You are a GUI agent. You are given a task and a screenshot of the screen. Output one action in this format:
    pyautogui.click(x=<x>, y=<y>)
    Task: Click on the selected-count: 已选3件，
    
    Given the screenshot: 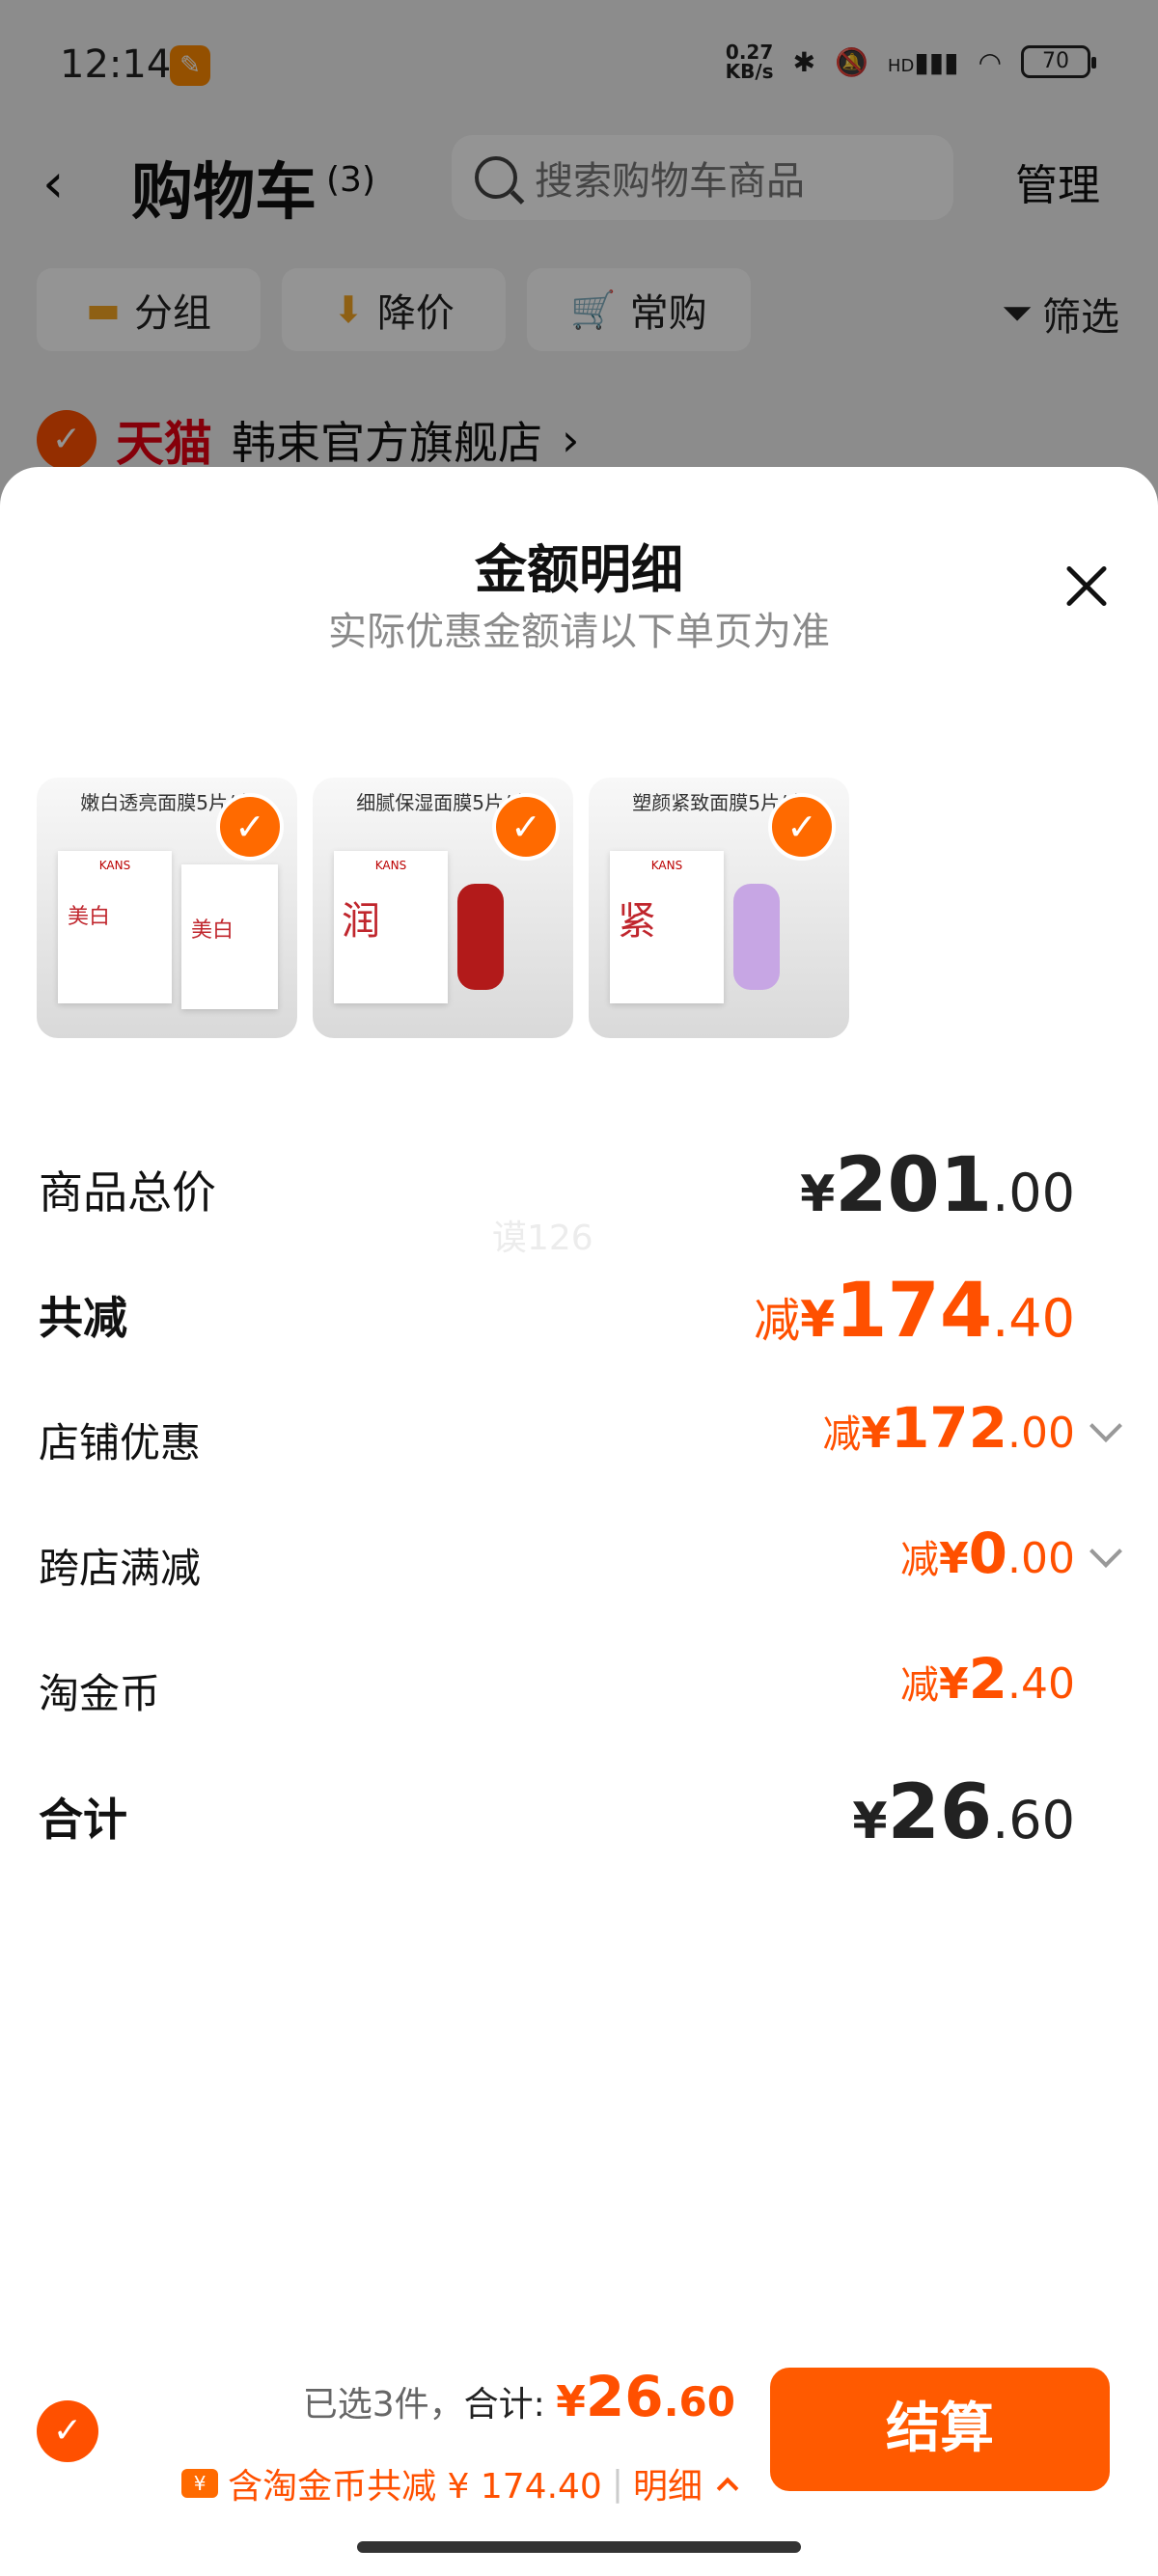 What is the action you would take?
    pyautogui.click(x=383, y=2405)
    